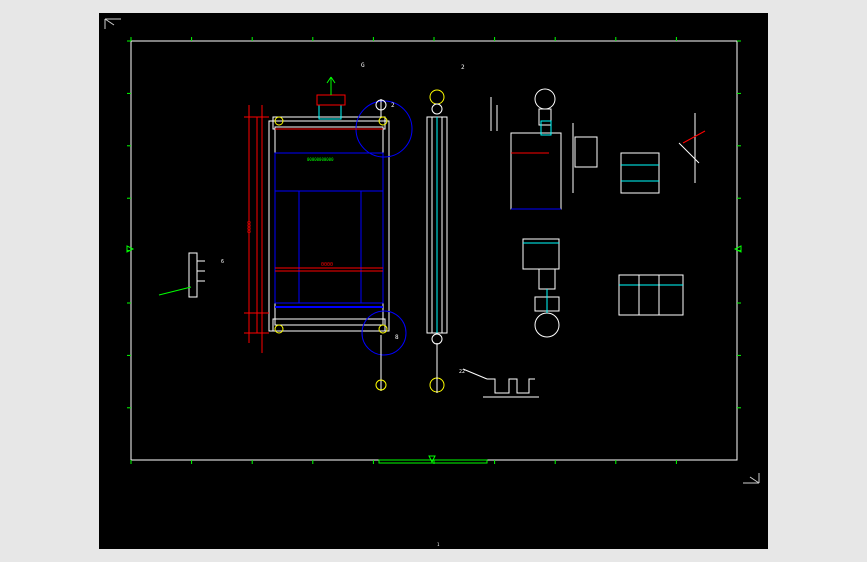 Image resolution: width=867 pixels, height=562 pixels. Describe the element at coordinates (433, 461) in the screenshot. I see `scale-bar` at that location.